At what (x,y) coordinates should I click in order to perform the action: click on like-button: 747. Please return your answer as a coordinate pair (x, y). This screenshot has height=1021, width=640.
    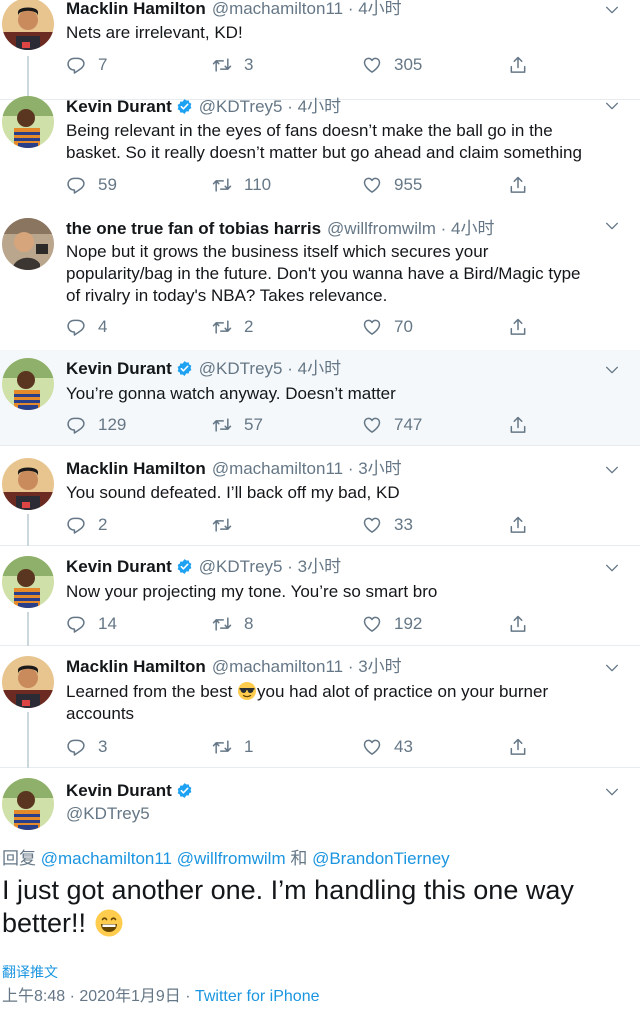
    Looking at the image, I should click on (392, 425).